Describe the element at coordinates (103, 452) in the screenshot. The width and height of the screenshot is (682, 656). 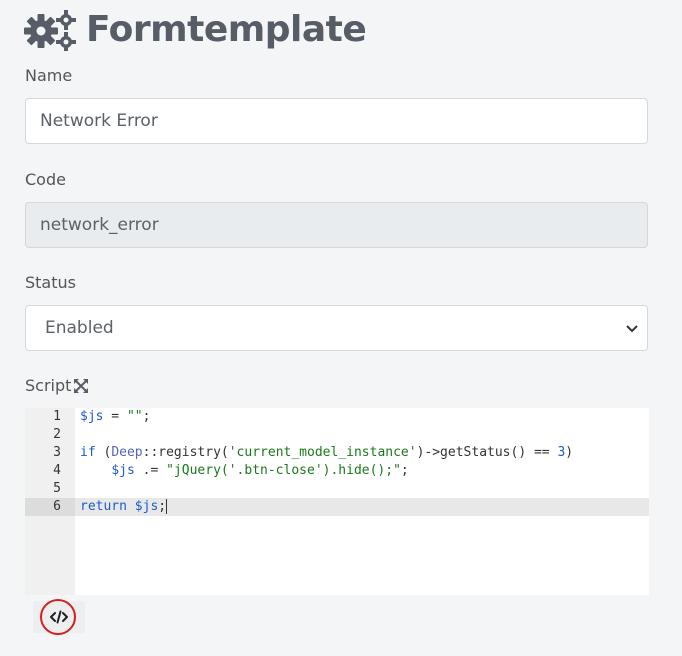
I see `code-token: (` at that location.